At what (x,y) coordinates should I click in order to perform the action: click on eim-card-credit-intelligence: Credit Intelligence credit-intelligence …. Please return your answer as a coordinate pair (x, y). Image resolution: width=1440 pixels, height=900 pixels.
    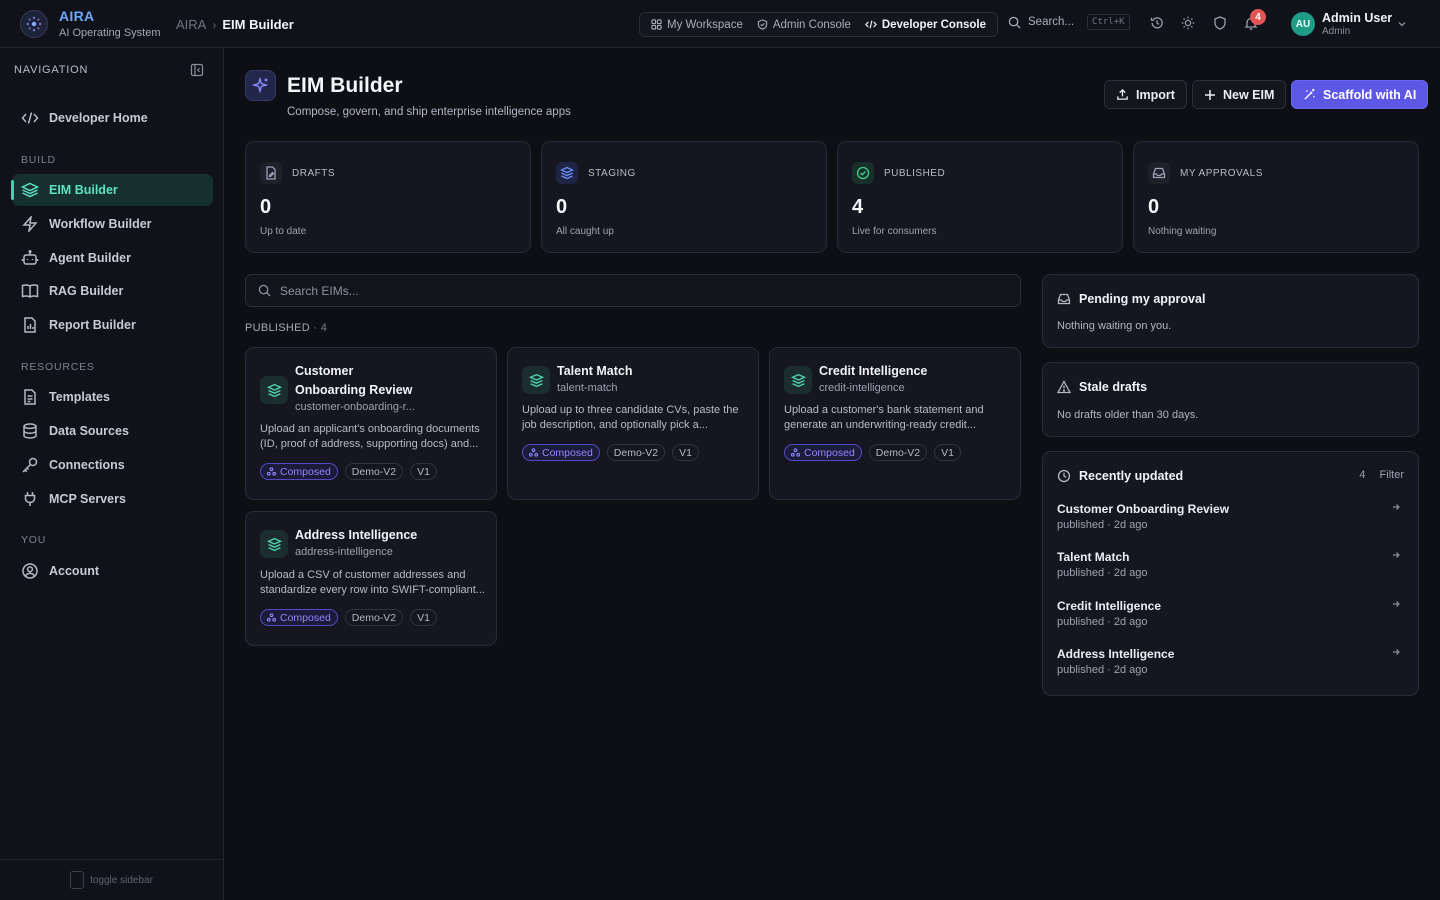
    Looking at the image, I should click on (895, 423).